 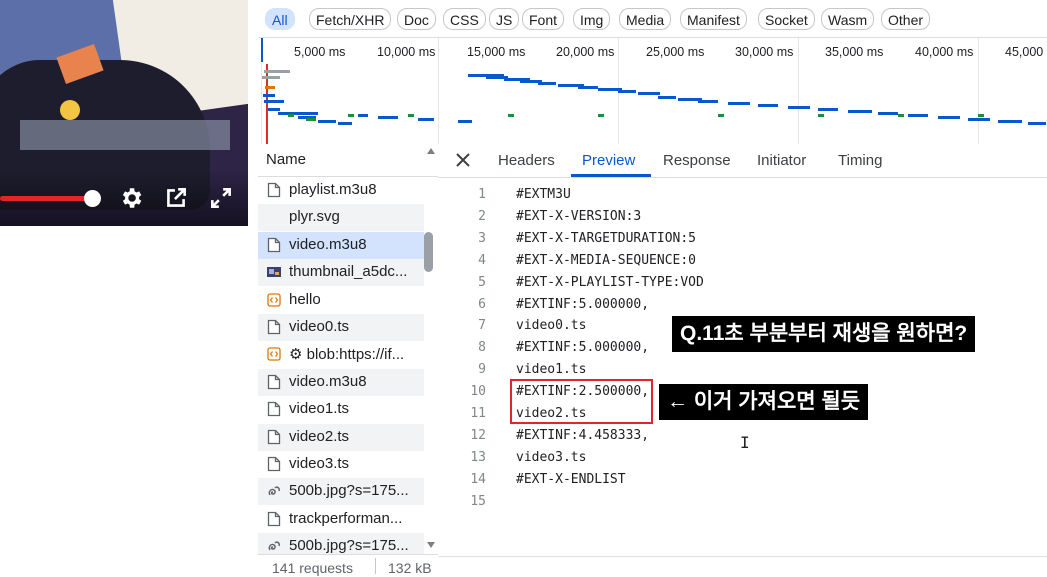 What do you see at coordinates (582, 435) in the screenshot?
I see `line-text: #EXTINF:4.458333,` at bounding box center [582, 435].